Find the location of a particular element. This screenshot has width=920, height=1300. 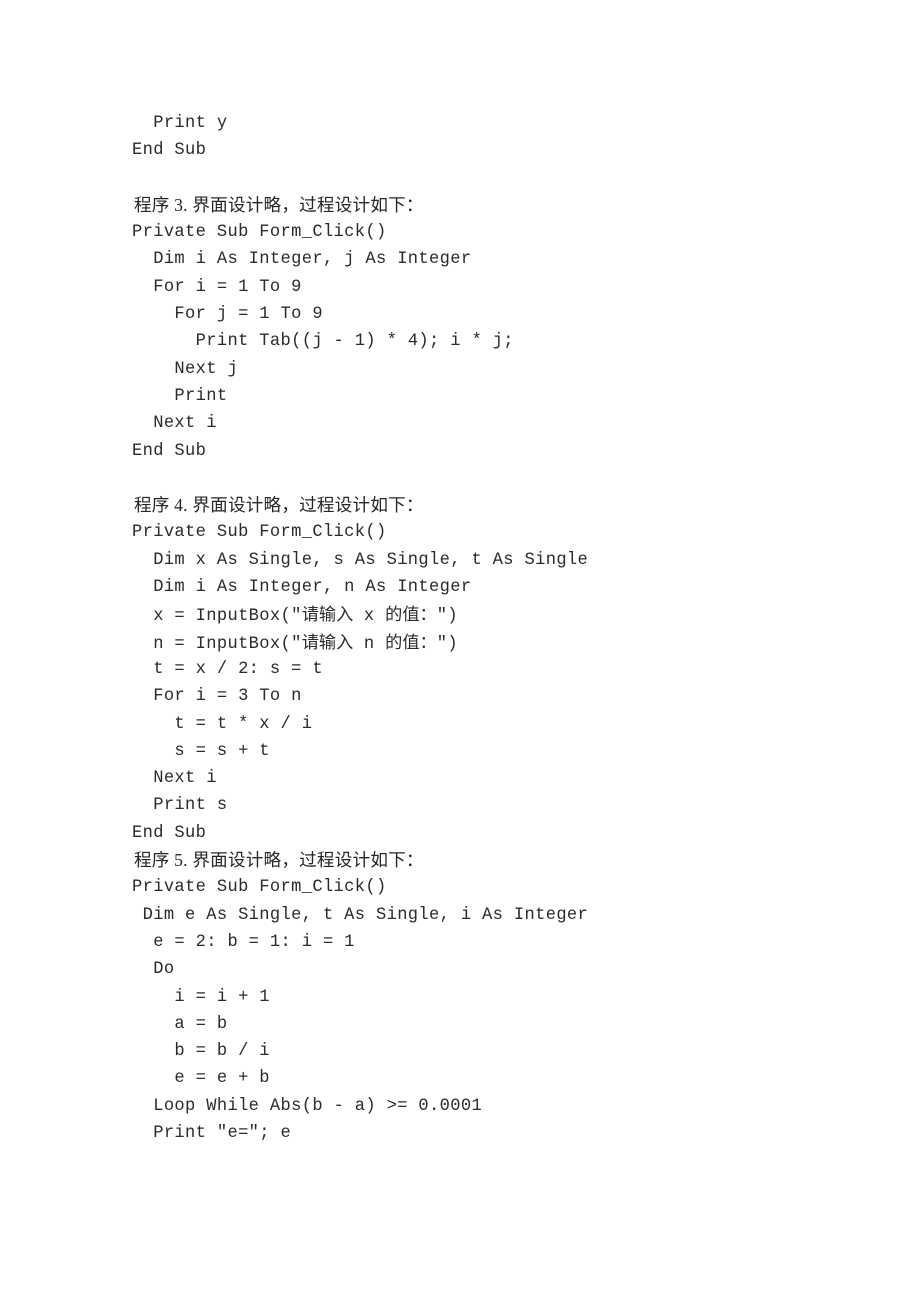

code-line: For i = 1 To 9 is located at coordinates (217, 287).